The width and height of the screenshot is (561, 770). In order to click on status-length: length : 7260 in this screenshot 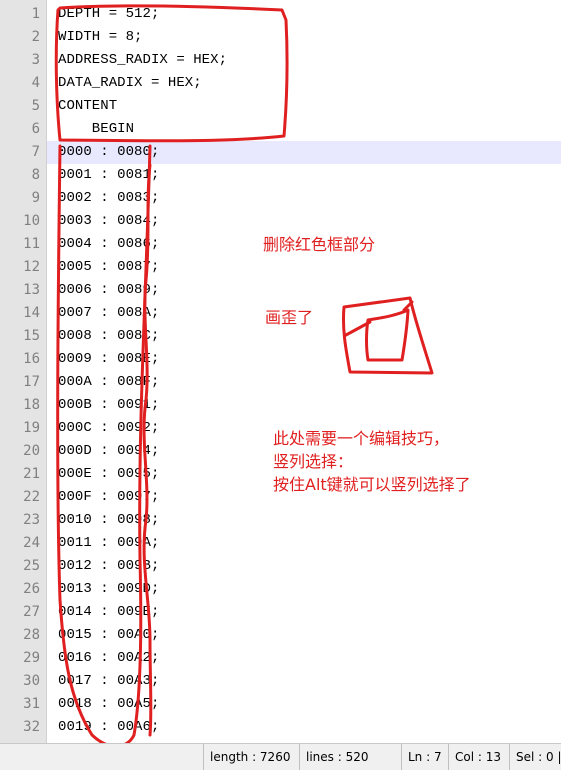, I will do `click(251, 757)`.